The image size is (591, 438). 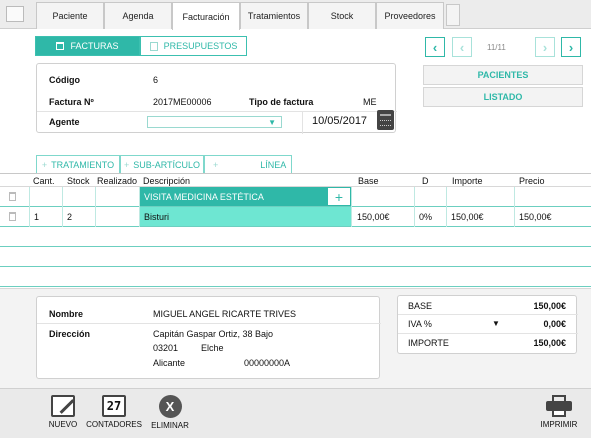 I want to click on first-page-button: ‹, so click(x=435, y=47).